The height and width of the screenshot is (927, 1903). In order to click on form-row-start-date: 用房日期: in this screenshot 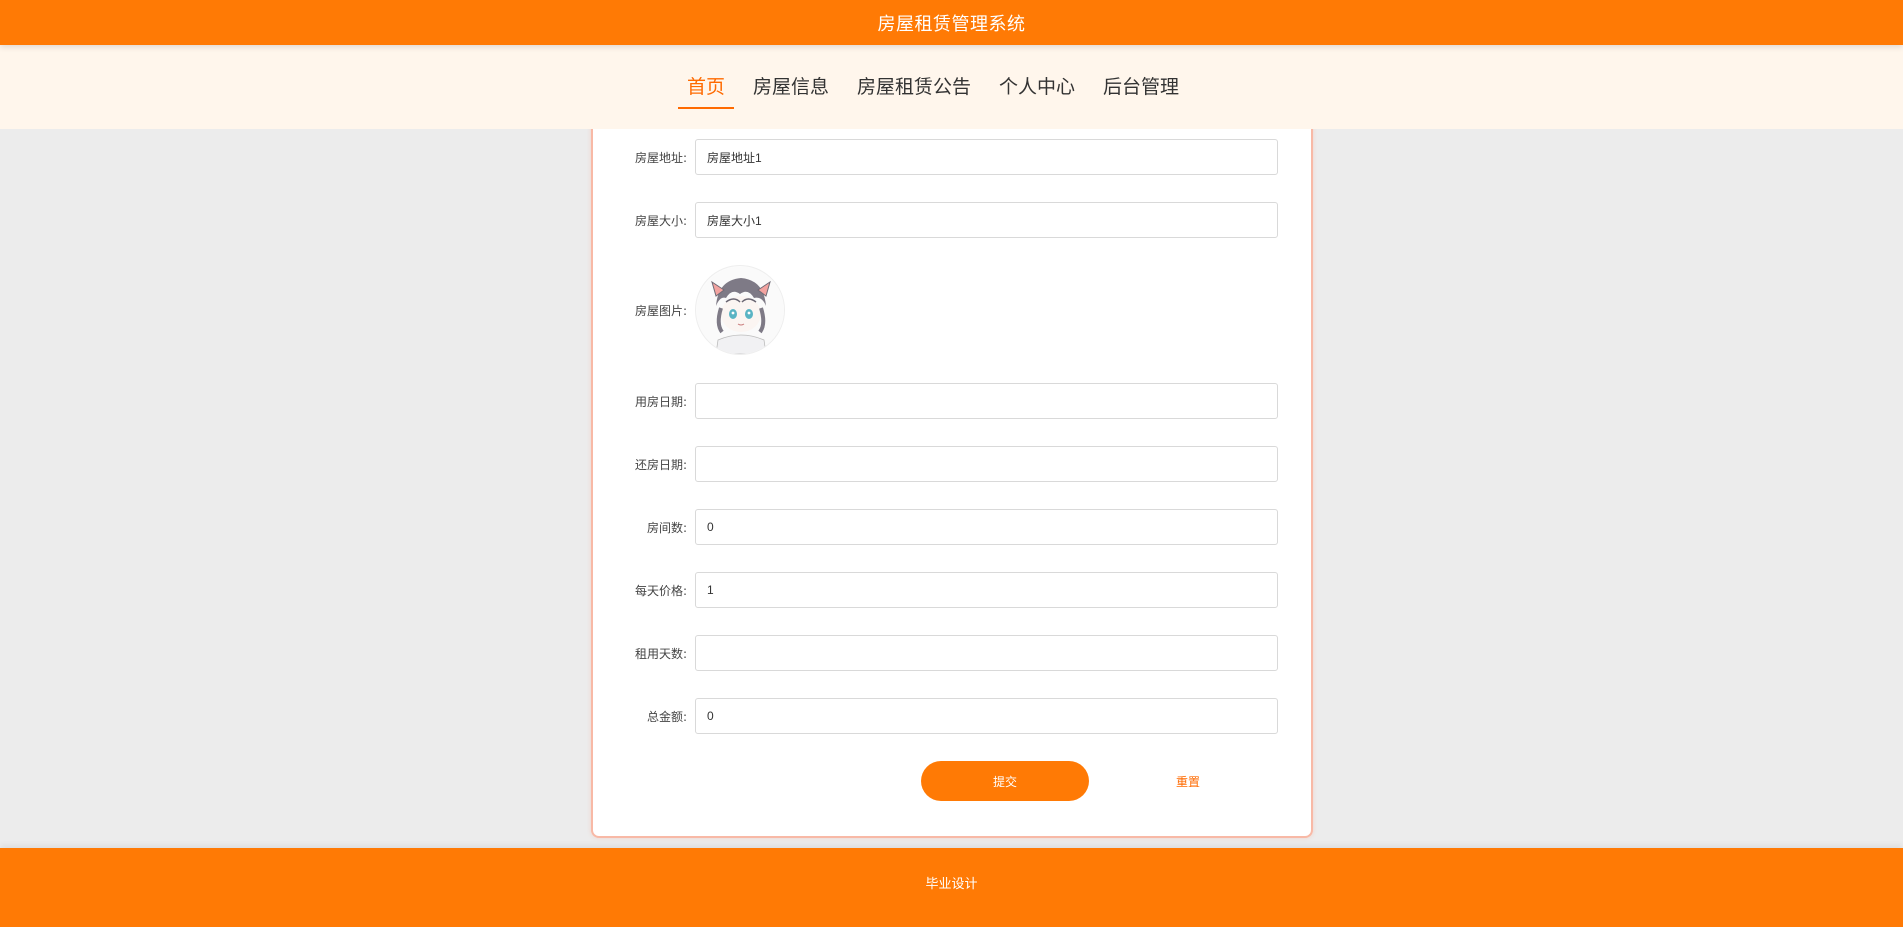, I will do `click(952, 401)`.